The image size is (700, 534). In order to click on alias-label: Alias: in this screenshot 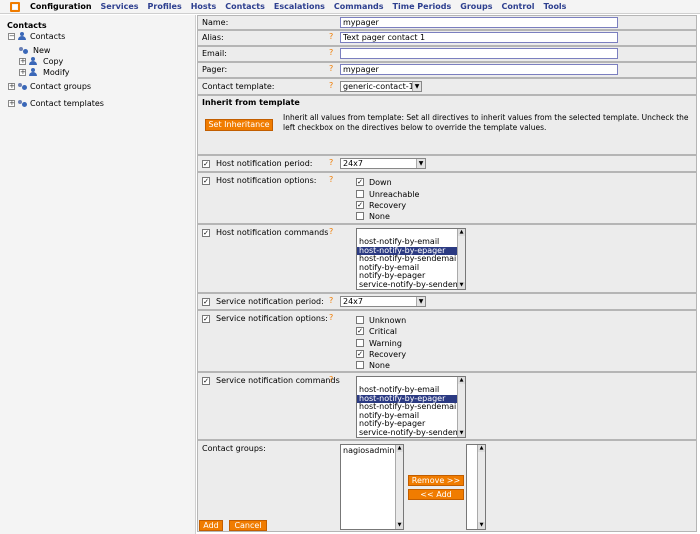, I will do `click(213, 37)`.